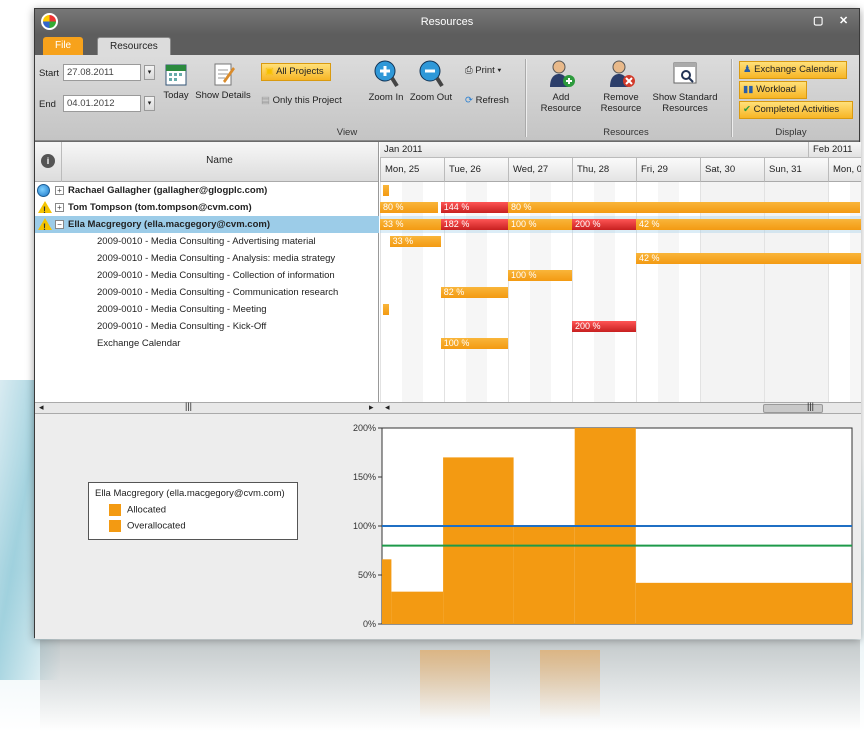  What do you see at coordinates (41, 407) in the screenshot?
I see `scroll-left-icon: ◂` at bounding box center [41, 407].